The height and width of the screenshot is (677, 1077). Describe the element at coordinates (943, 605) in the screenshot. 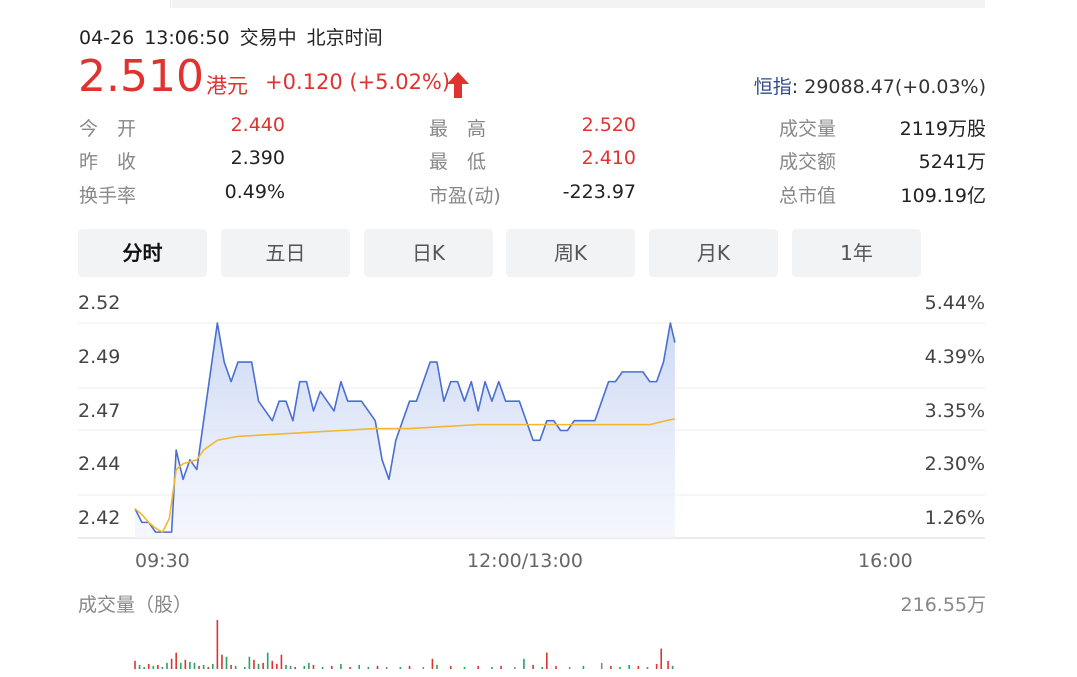

I see `volume-max: 216.55万` at that location.